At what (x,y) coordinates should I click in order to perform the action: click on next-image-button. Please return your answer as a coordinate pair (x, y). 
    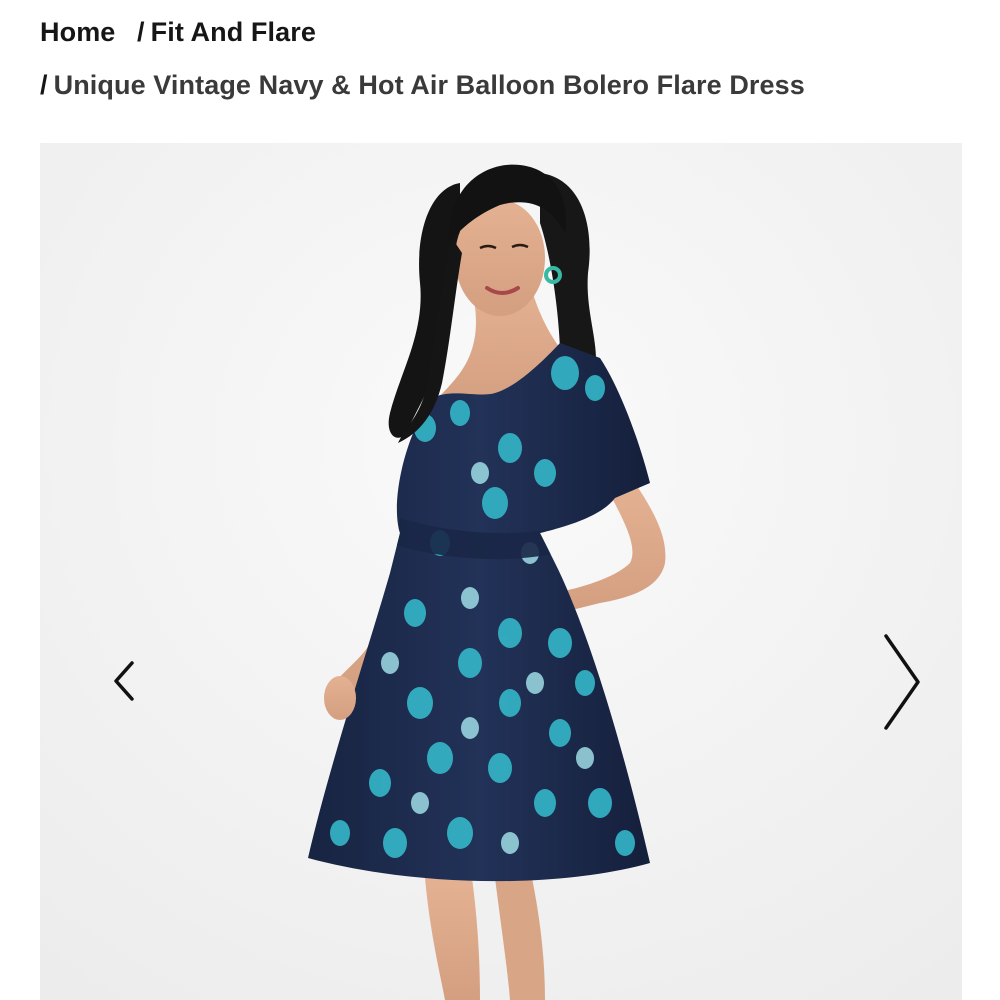
    Looking at the image, I should click on (902, 682).